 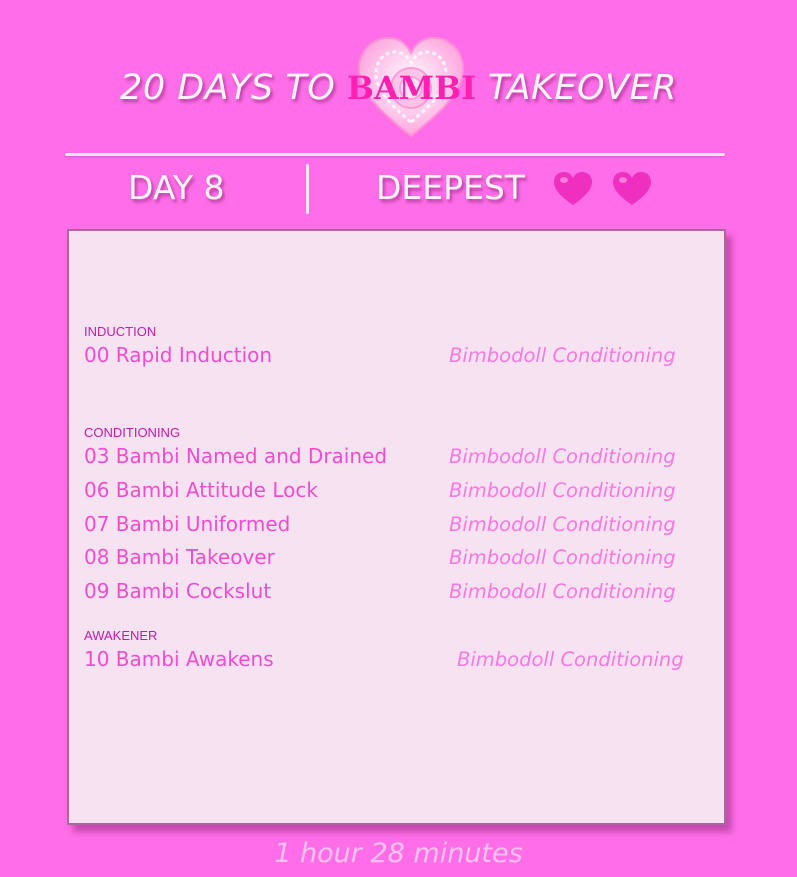 I want to click on page-title: 20 DAYS TO BAMBI TAKEOVER, so click(x=398, y=88).